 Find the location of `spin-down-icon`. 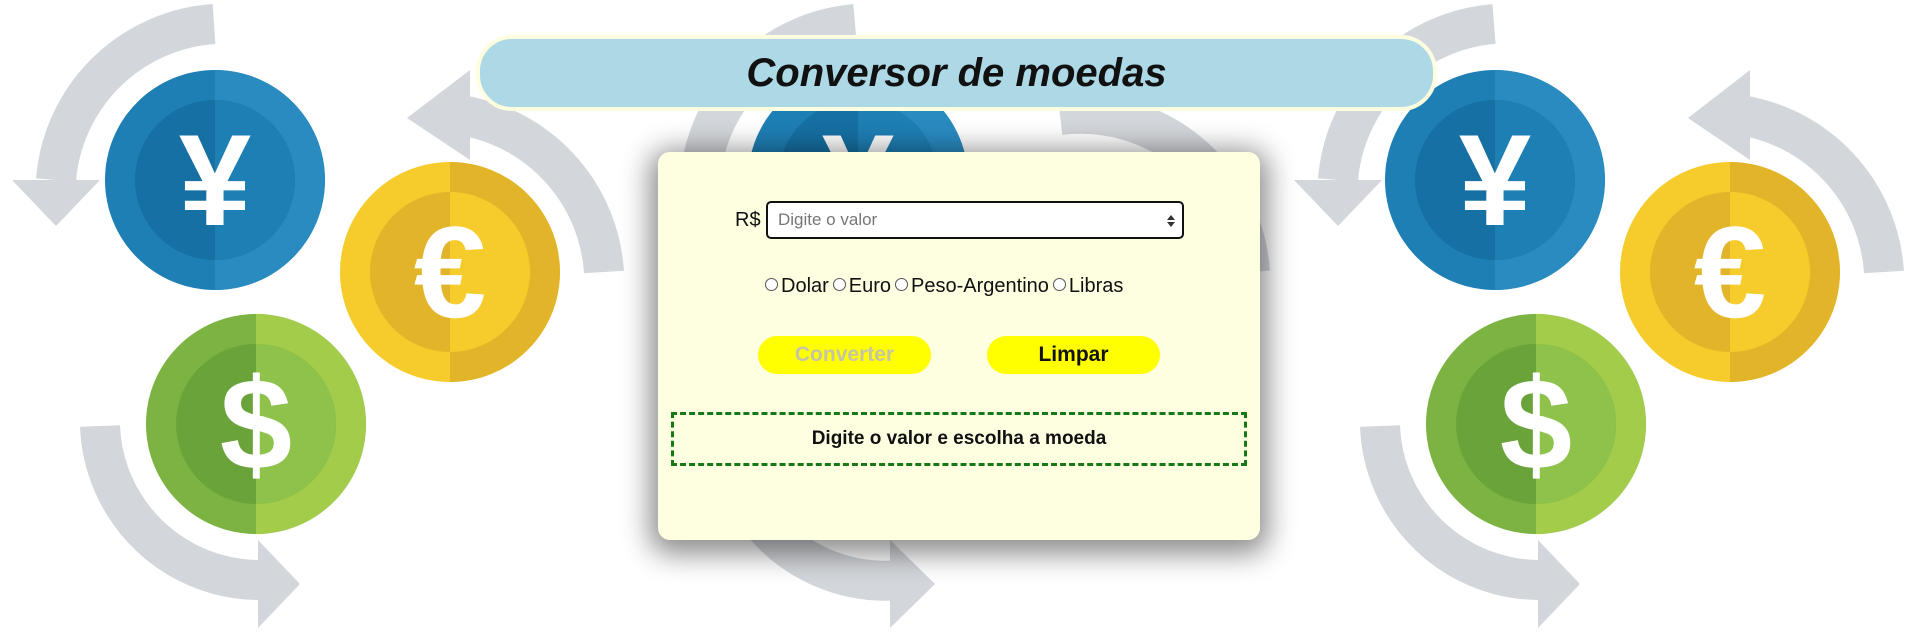

spin-down-icon is located at coordinates (1171, 224).